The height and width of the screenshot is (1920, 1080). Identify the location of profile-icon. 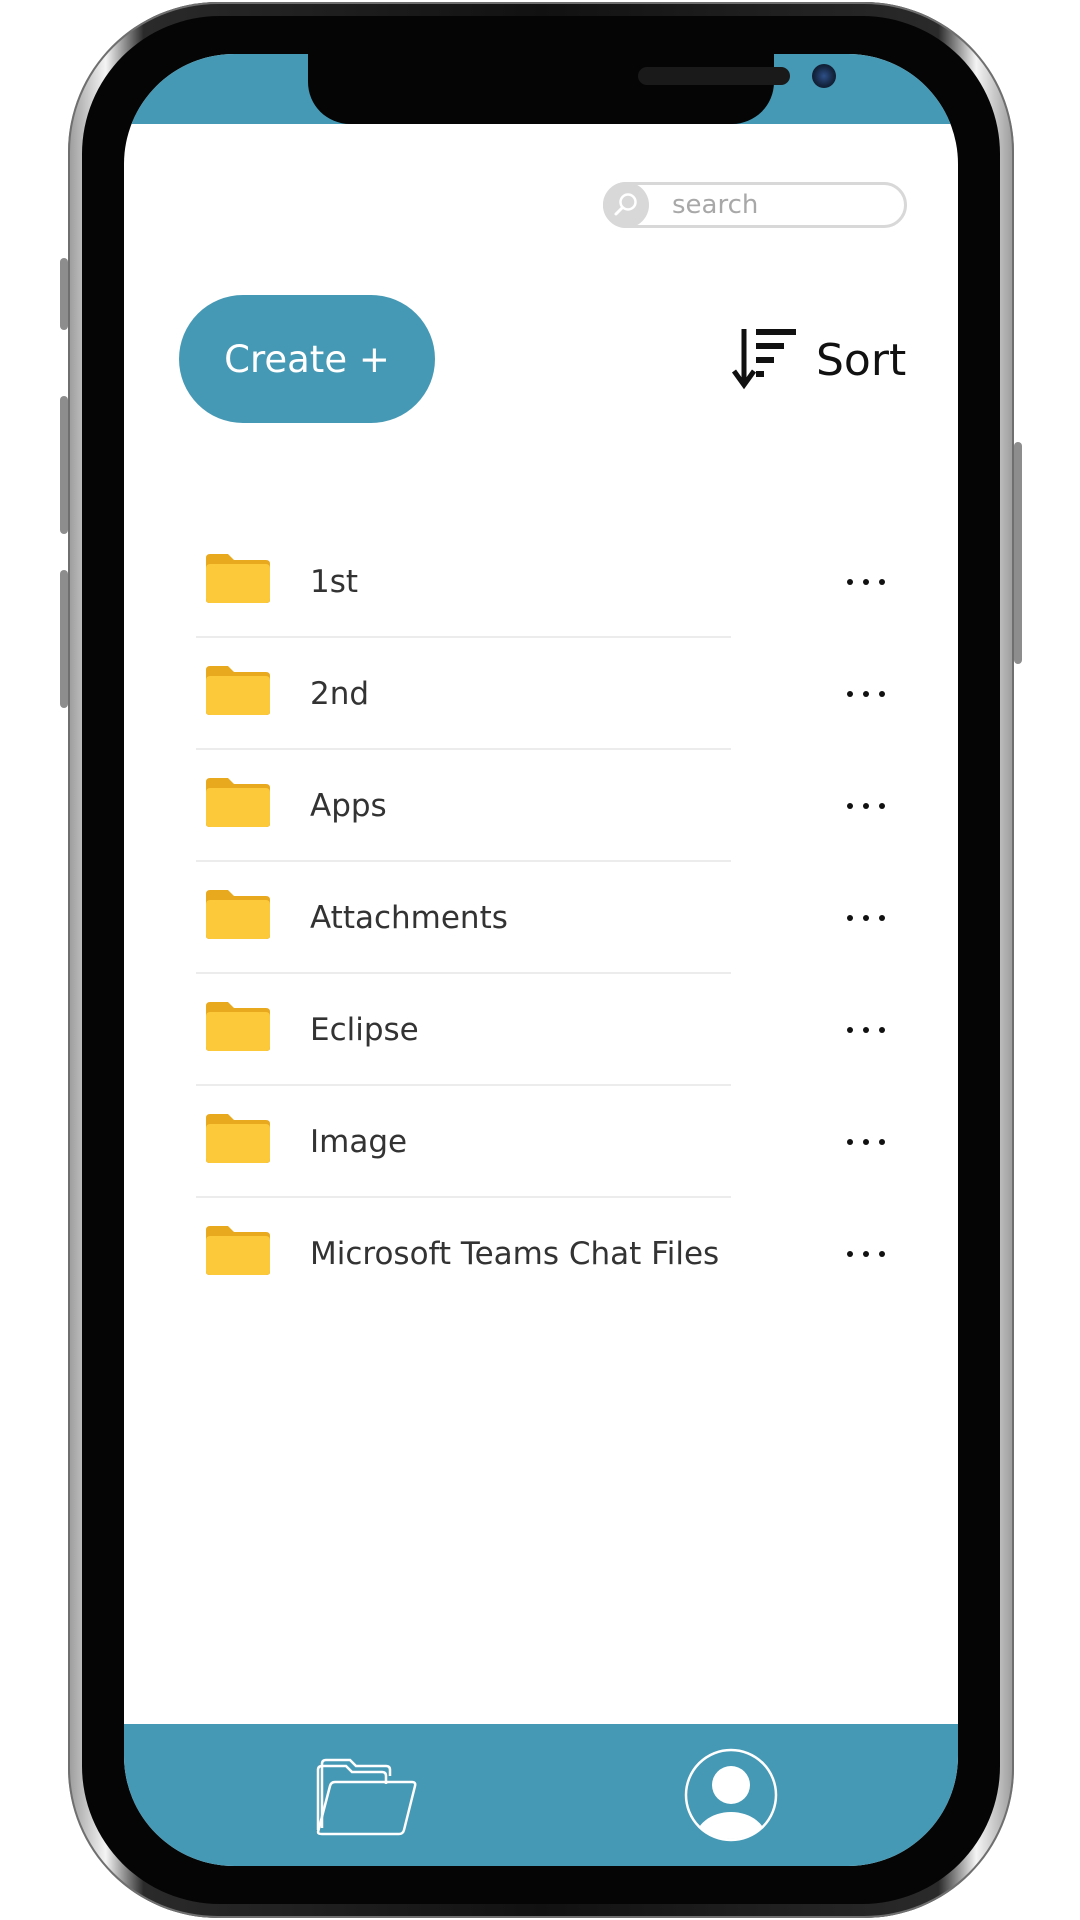
(731, 1795).